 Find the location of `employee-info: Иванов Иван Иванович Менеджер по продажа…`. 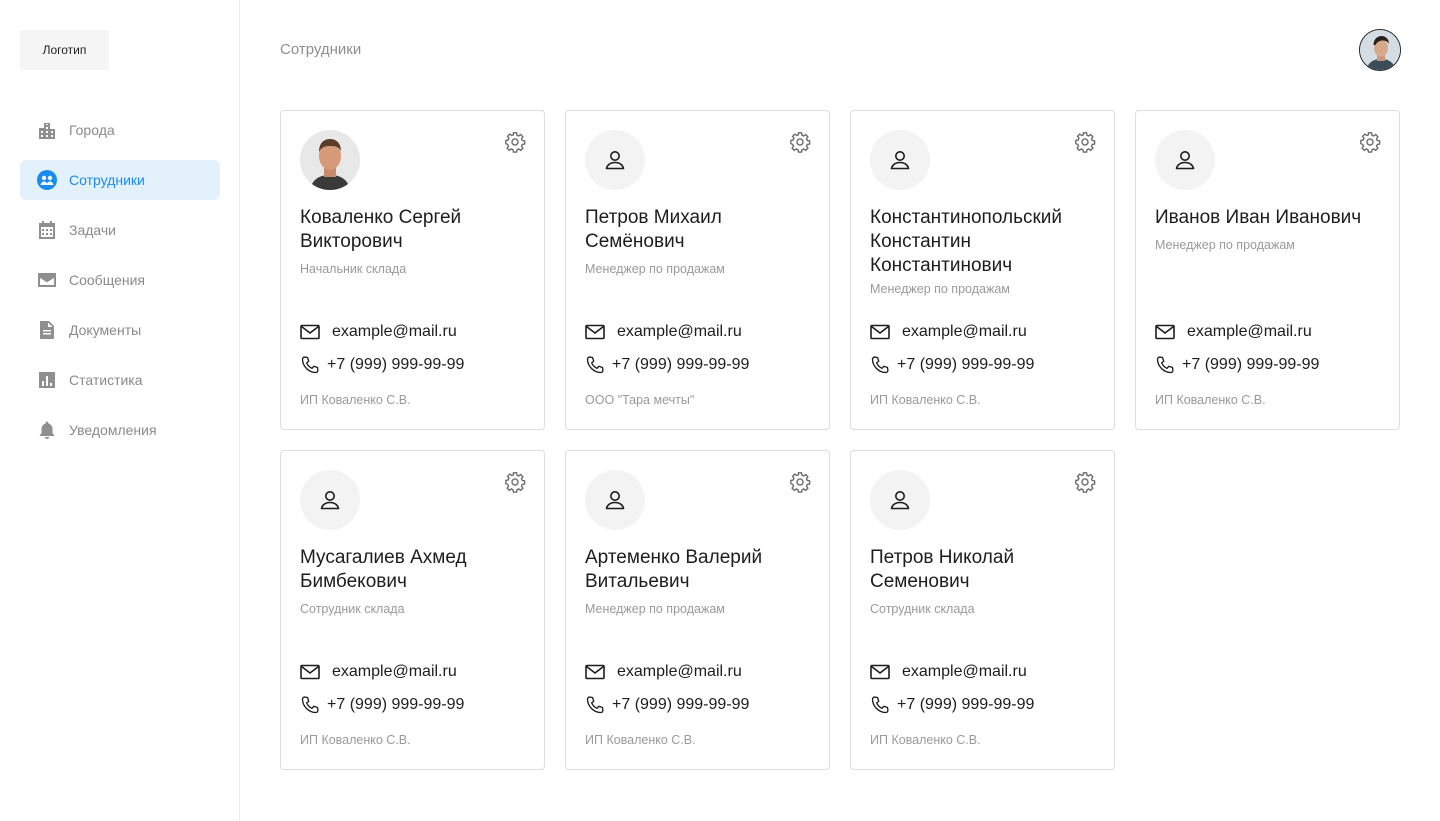

employee-info: Иванов Иван Иванович Менеджер по продажа… is located at coordinates (1271, 229).